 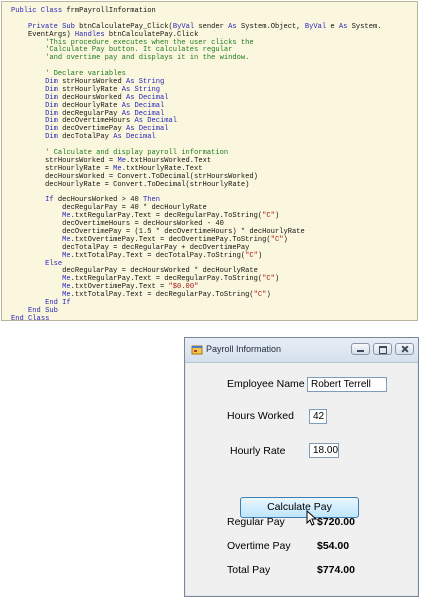 What do you see at coordinates (382, 349) in the screenshot?
I see `maximize-button` at bounding box center [382, 349].